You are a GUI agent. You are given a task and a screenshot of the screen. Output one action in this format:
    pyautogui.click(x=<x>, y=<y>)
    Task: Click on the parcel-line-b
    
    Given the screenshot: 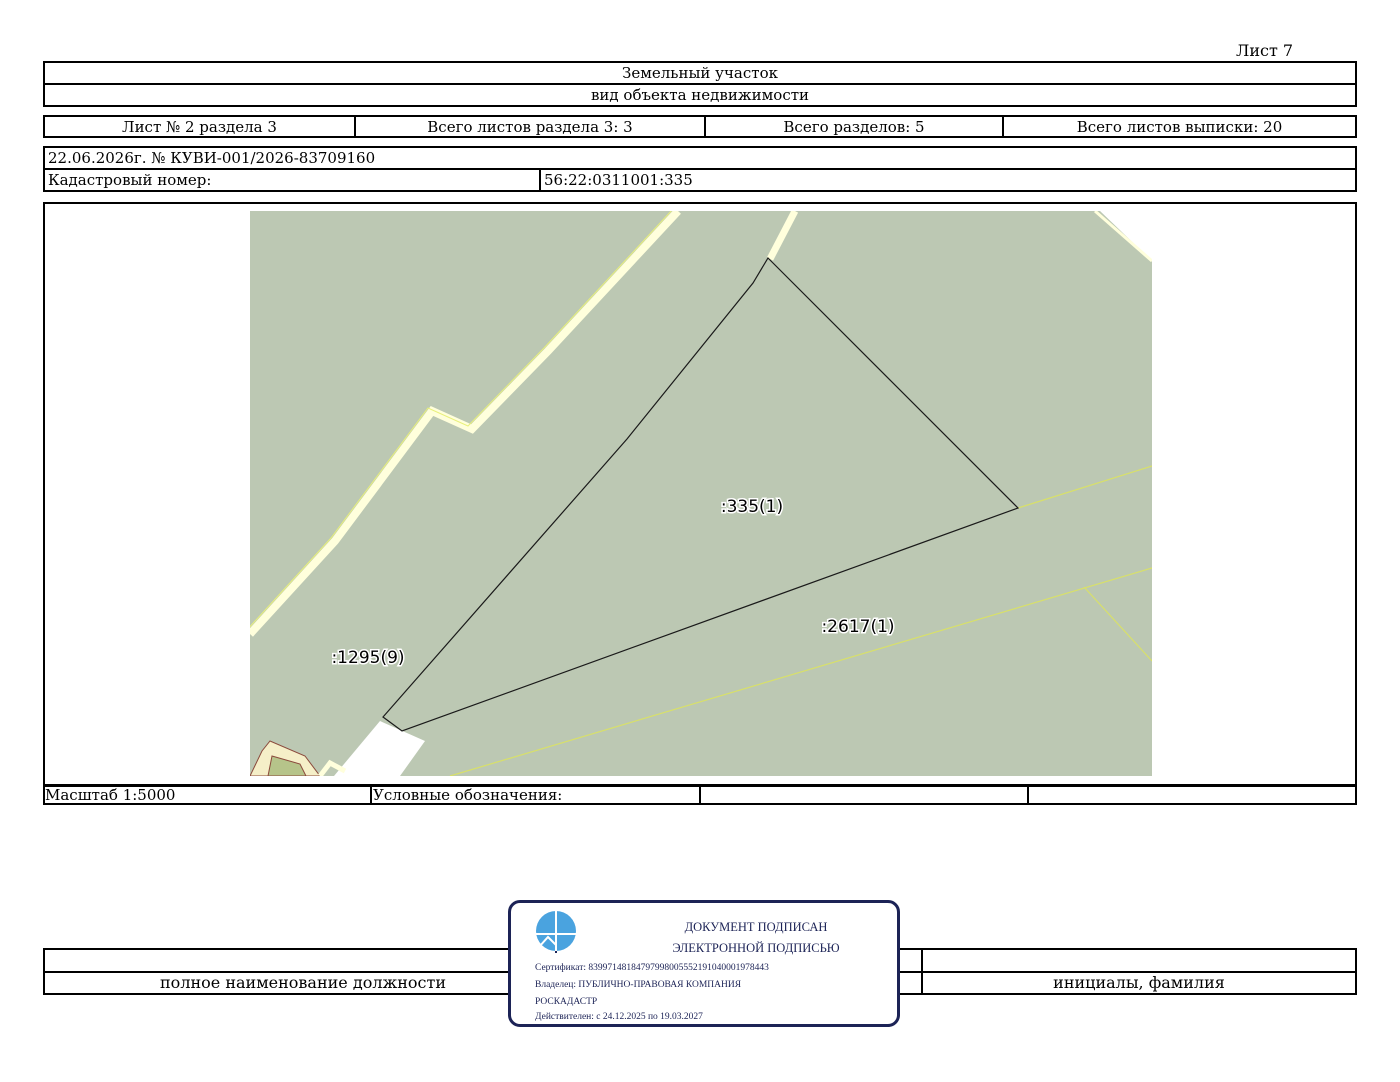 What is the action you would take?
    pyautogui.click(x=800, y=671)
    